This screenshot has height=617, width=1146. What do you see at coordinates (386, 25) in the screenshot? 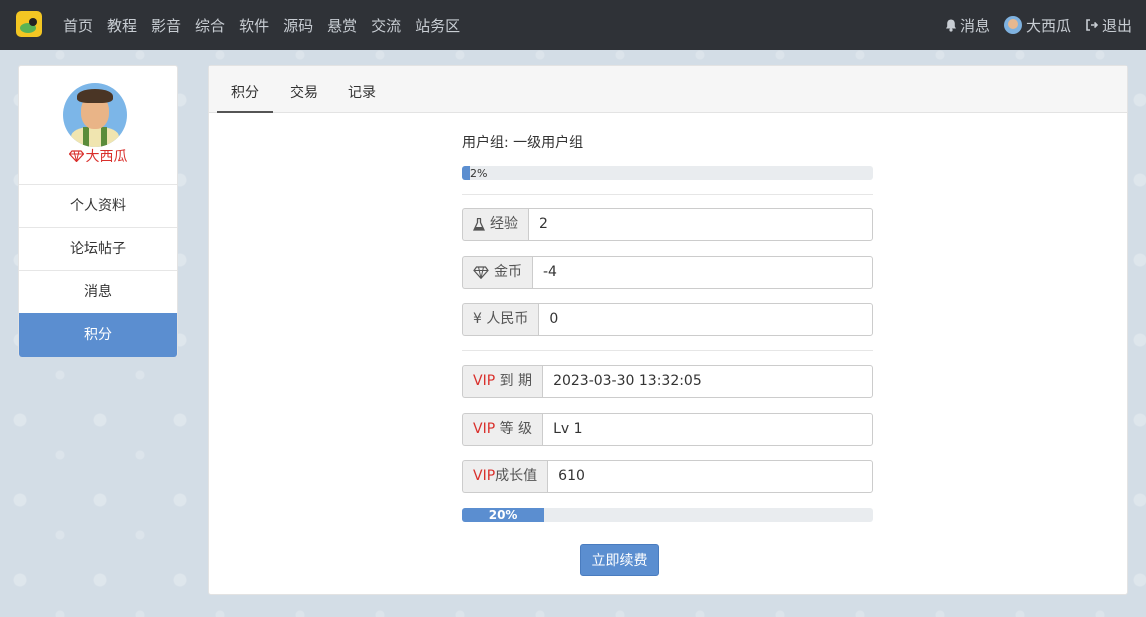
I see `nav-item-exchange: 交流` at bounding box center [386, 25].